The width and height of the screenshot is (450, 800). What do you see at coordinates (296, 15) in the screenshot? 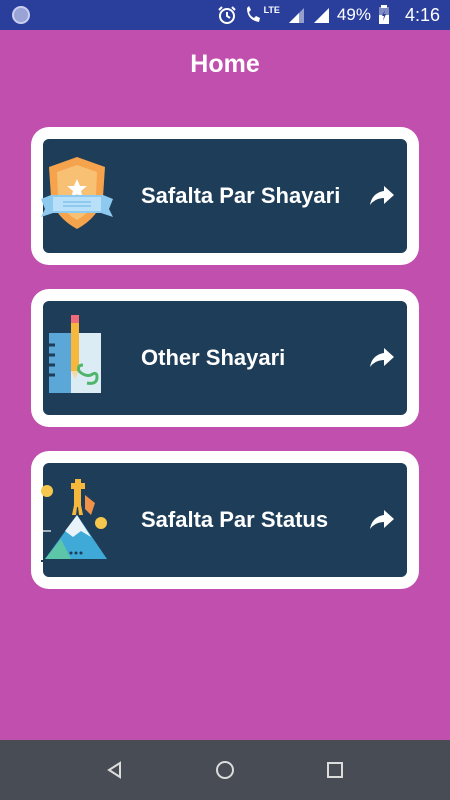
I see `signal-icon` at bounding box center [296, 15].